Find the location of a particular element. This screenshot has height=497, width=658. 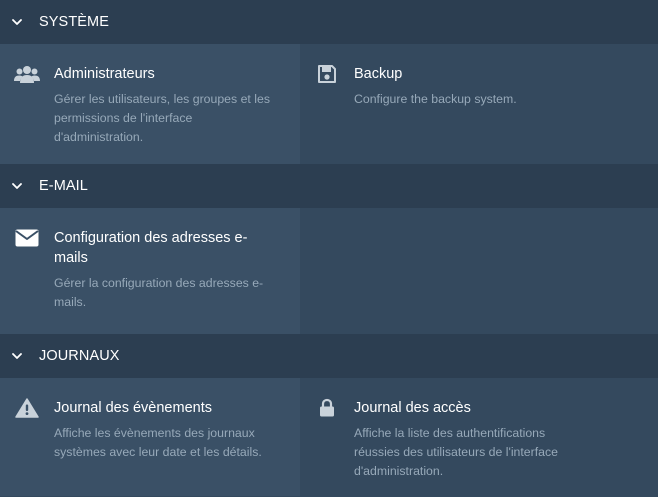

tile-title: Configuration des adresses e-mails is located at coordinates (164, 248).